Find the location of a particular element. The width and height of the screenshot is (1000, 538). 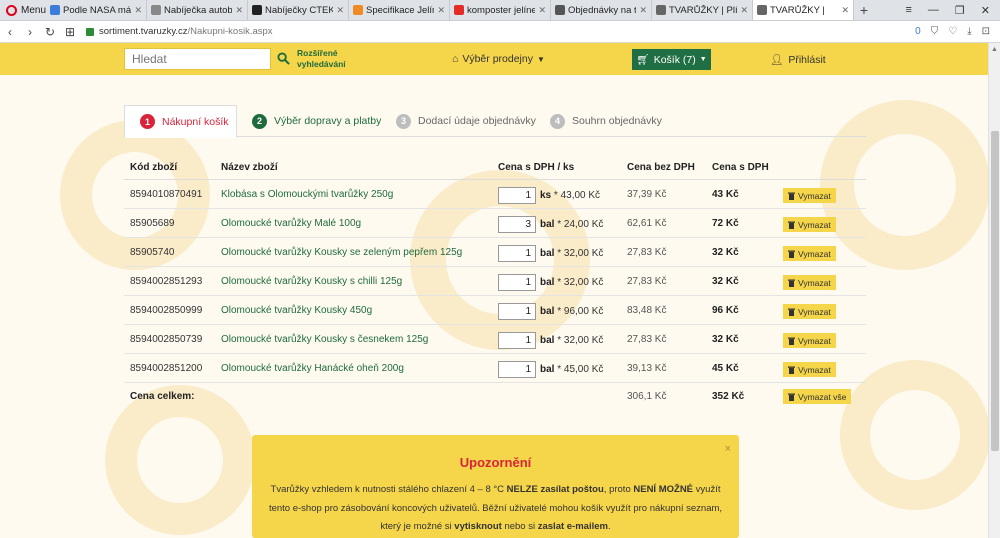

step-number: 4 is located at coordinates (557, 121).